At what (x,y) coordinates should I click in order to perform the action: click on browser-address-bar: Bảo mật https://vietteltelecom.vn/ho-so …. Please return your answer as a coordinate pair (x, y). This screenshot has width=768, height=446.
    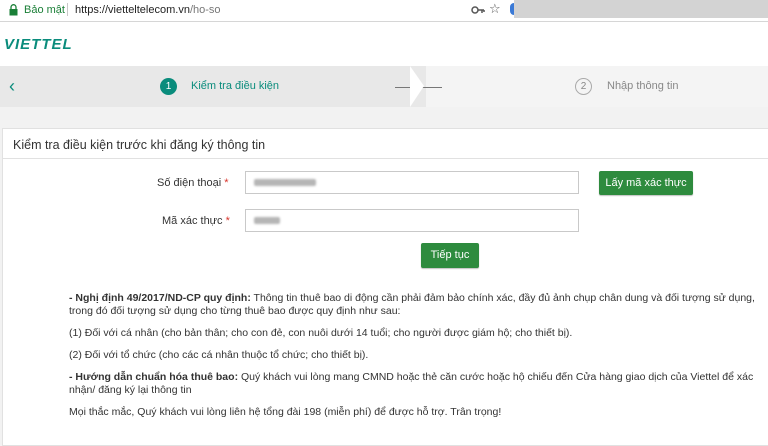
    Looking at the image, I should click on (384, 11).